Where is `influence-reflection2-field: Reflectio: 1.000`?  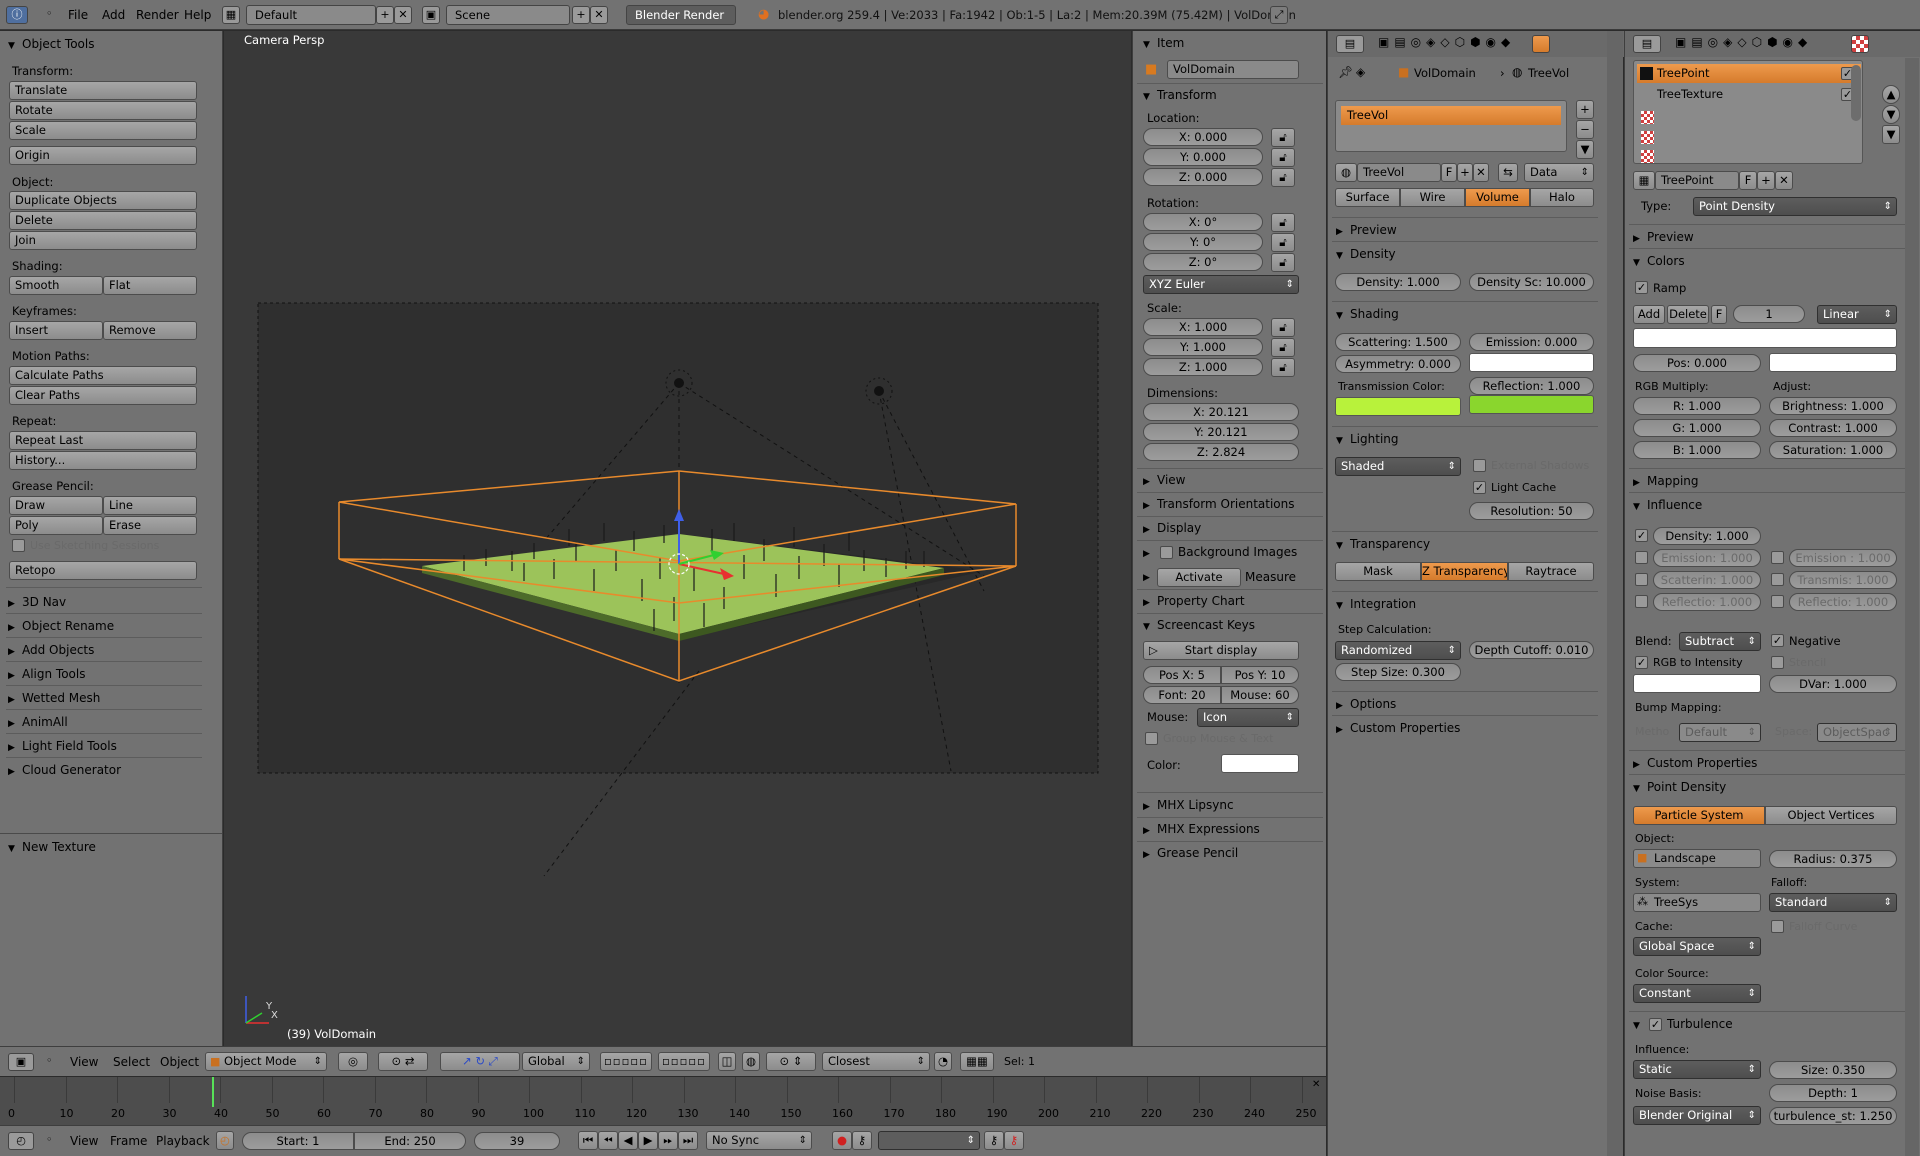
influence-reflection2-field: Reflectio: 1.000 is located at coordinates (1843, 602).